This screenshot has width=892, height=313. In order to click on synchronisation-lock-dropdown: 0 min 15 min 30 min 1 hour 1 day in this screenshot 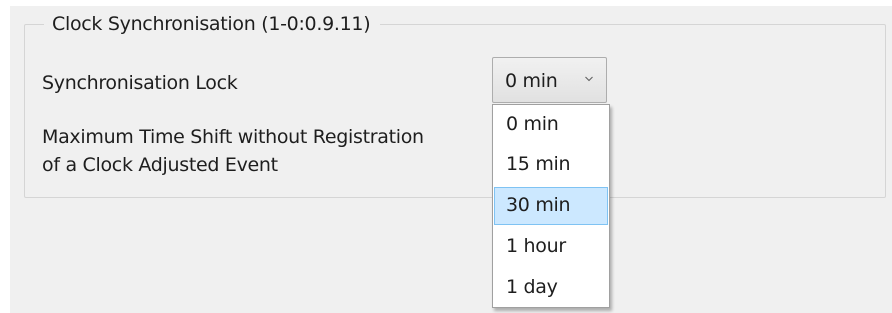, I will do `click(551, 206)`.